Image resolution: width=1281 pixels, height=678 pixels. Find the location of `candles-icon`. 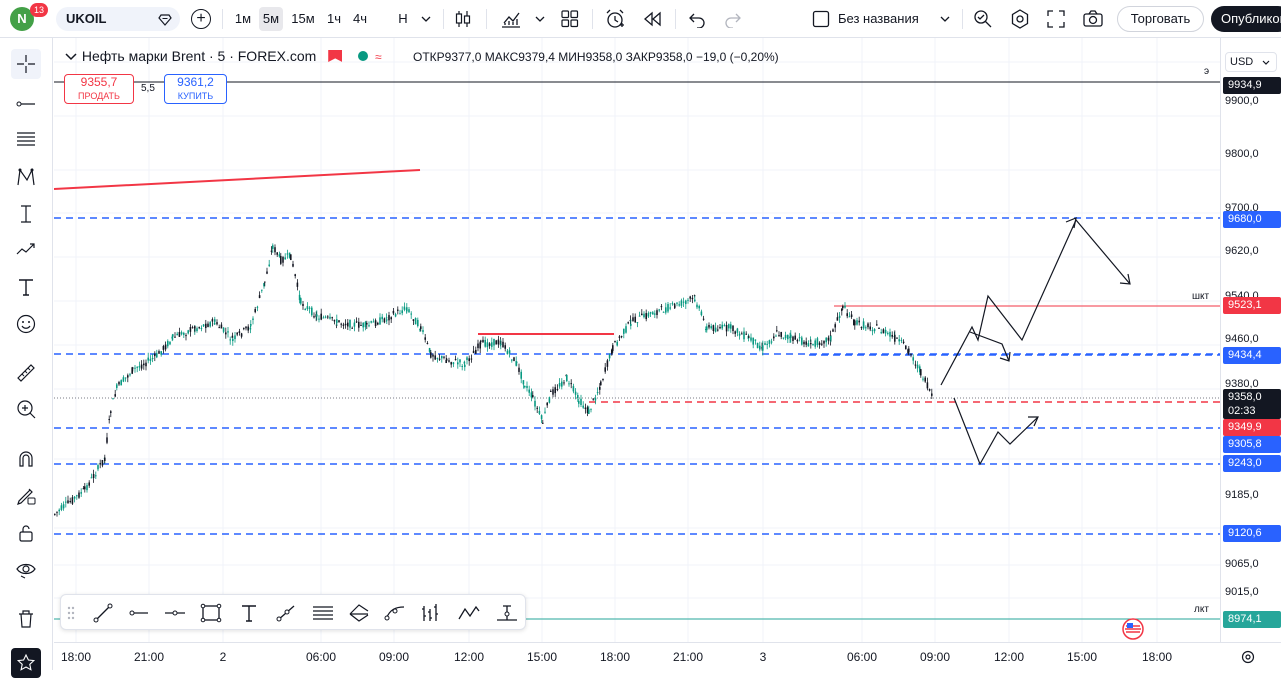

candles-icon is located at coordinates (463, 19).